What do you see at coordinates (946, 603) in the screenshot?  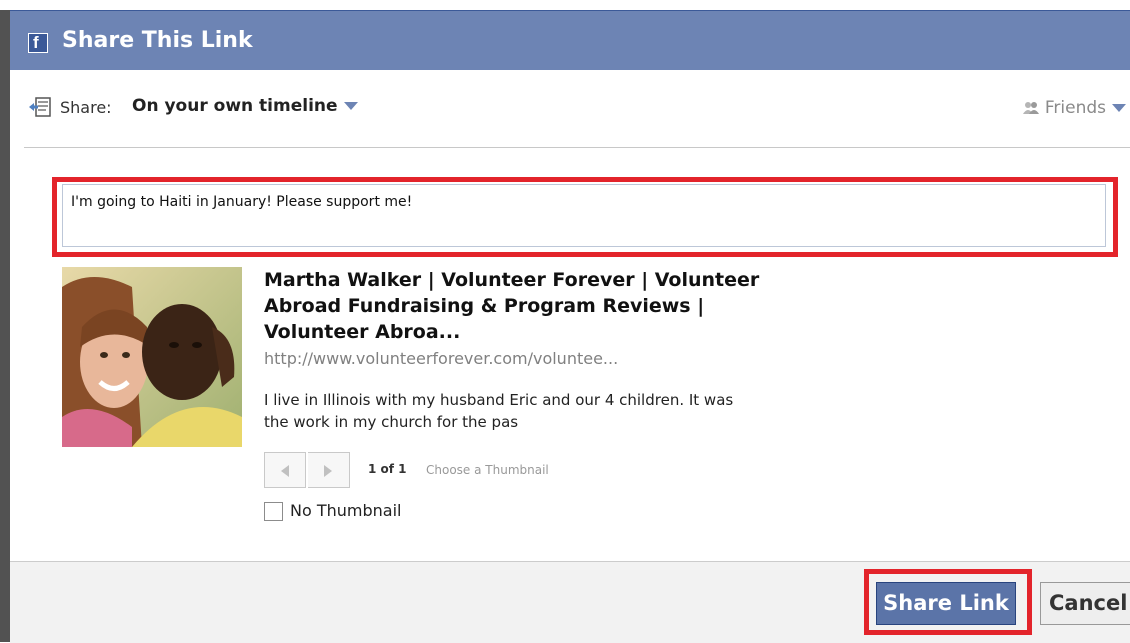 I see `share-link-button: Share Link` at bounding box center [946, 603].